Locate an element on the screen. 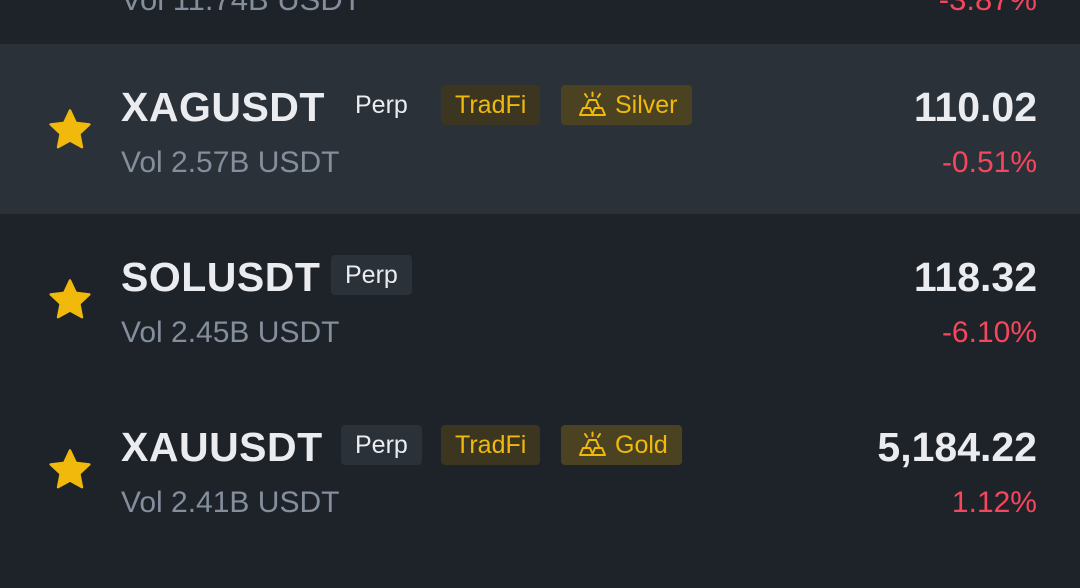 The height and width of the screenshot is (588, 1080). market-row-partial: Vol 11.74B USDT -3.87% is located at coordinates (540, 22).